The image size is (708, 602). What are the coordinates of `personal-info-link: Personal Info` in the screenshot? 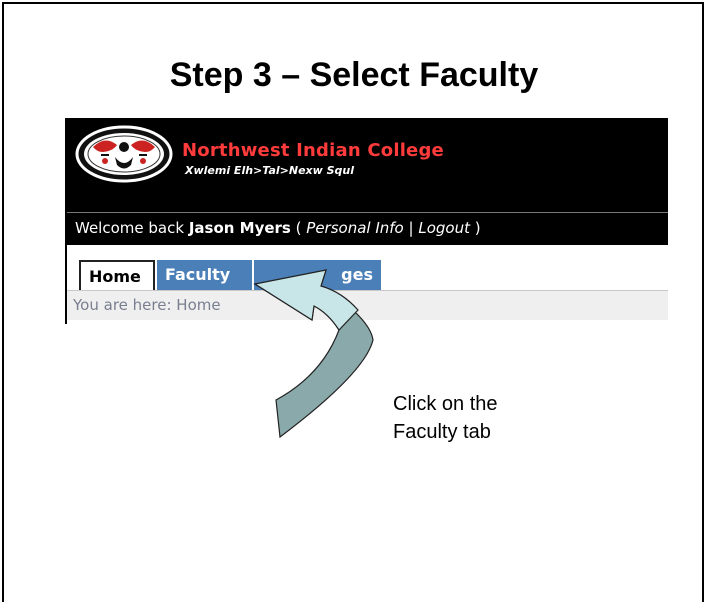 It's located at (354, 228).